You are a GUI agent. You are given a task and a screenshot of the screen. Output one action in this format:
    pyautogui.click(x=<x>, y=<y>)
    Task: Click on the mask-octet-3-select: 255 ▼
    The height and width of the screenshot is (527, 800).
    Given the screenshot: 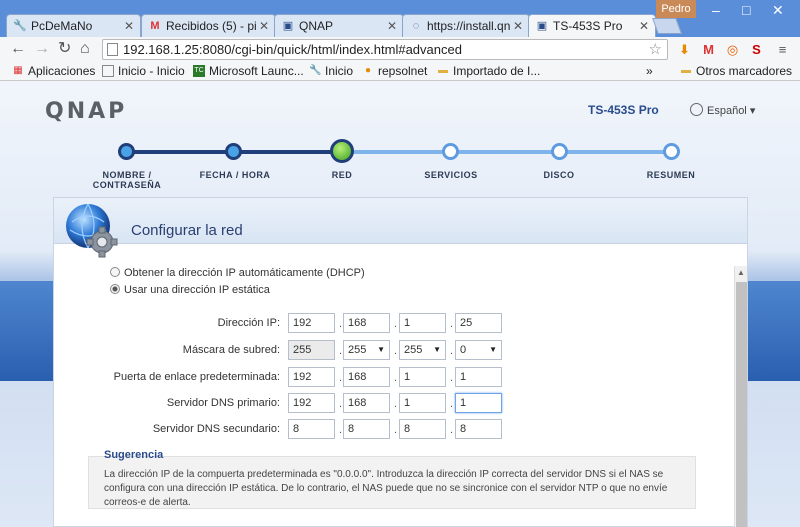 What is the action you would take?
    pyautogui.click(x=422, y=350)
    